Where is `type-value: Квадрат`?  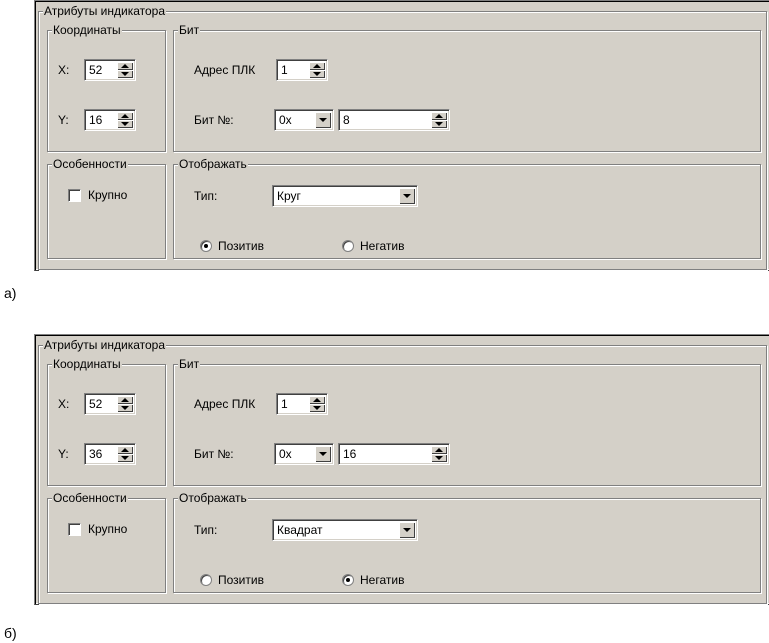 type-value: Квадрат is located at coordinates (300, 530).